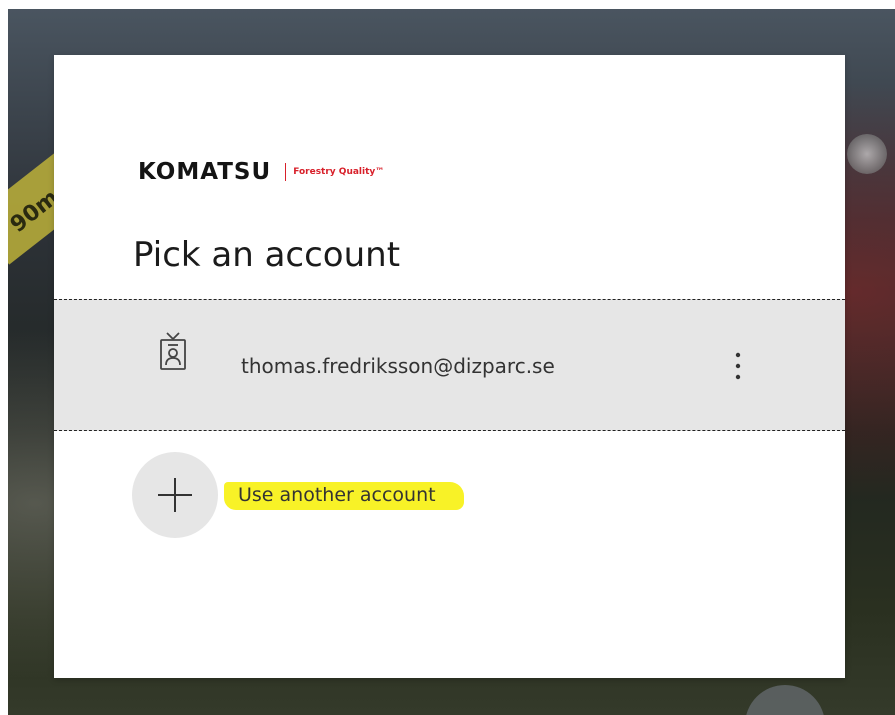 The image size is (895, 715). I want to click on brand-logo: KOMATSU Forestry Quality™, so click(261, 172).